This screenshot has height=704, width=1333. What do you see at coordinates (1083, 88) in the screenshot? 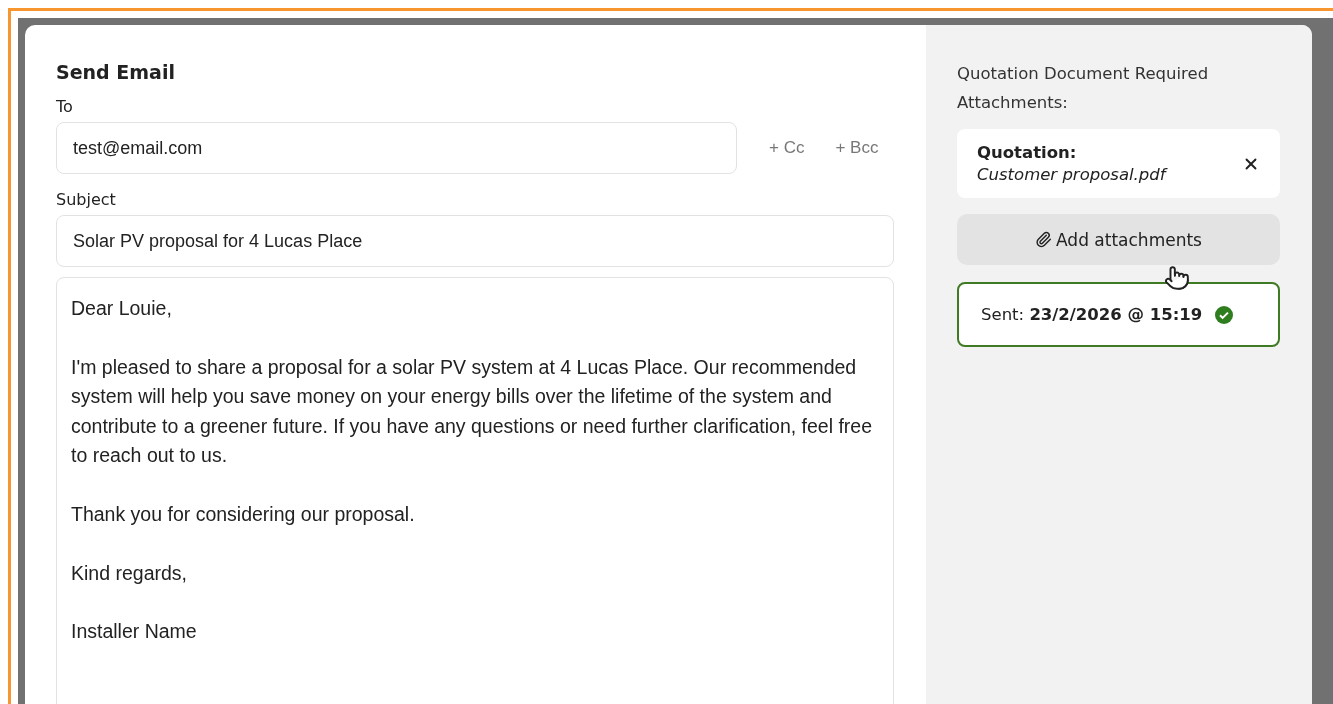
I see `attachments-heading: Quotation Document Required Attachments:` at bounding box center [1083, 88].